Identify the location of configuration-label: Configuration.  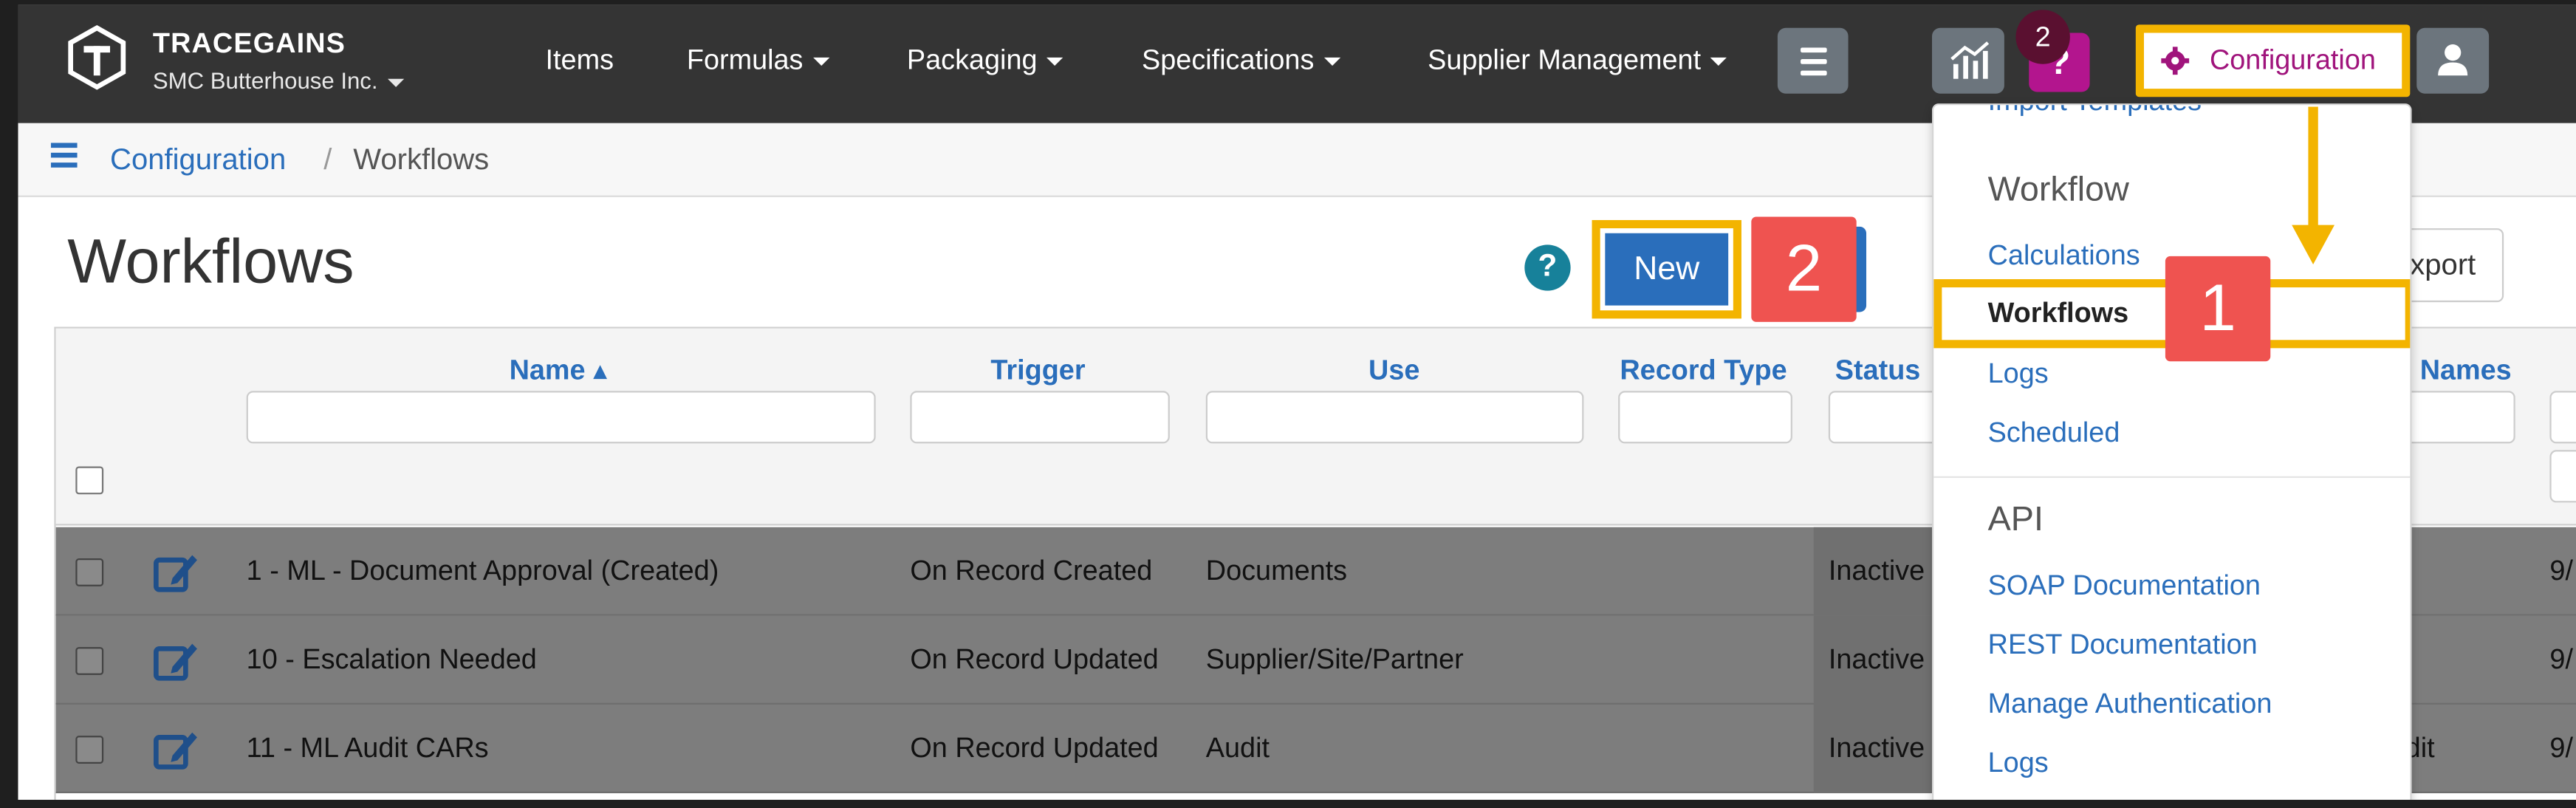
(2292, 60).